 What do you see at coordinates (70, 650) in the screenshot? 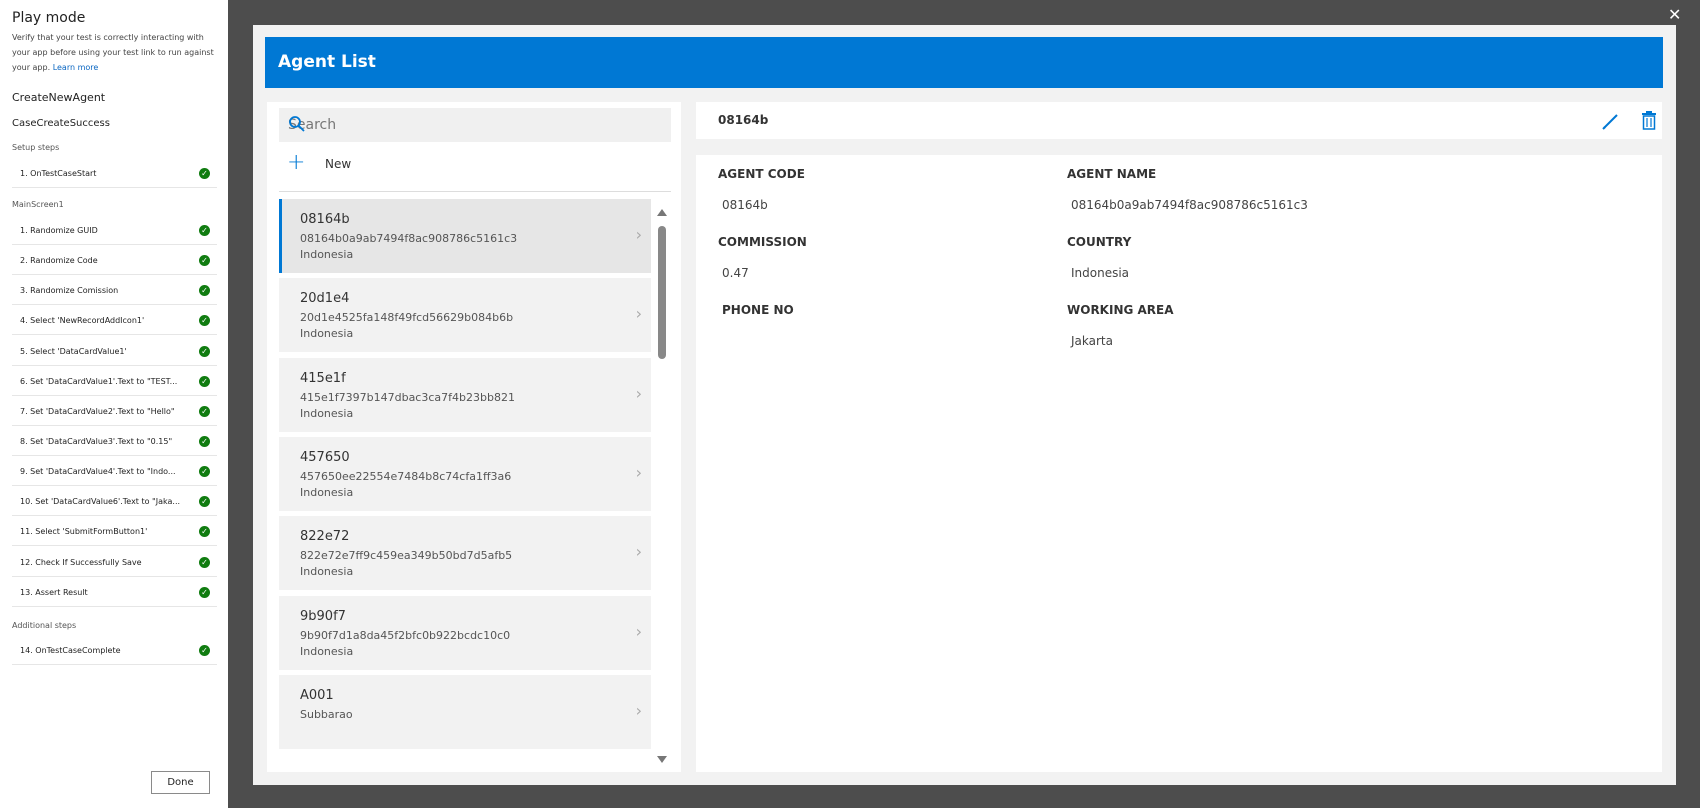
I see `step-label: 14. OnTestCaseComplete` at bounding box center [70, 650].